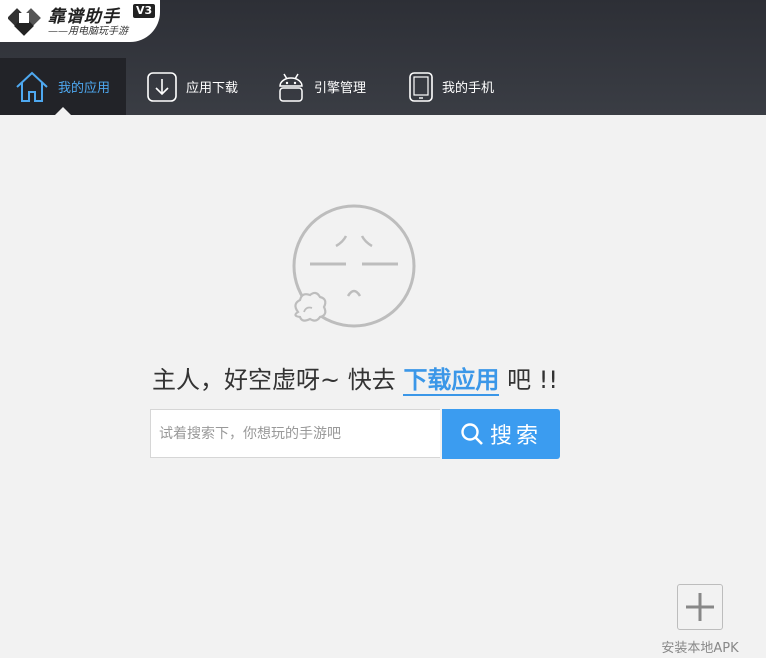 This screenshot has height=658, width=766. I want to click on empty-message: 主人，好空虚呀~ 快去 下载应用 吧 !!, so click(355, 378).